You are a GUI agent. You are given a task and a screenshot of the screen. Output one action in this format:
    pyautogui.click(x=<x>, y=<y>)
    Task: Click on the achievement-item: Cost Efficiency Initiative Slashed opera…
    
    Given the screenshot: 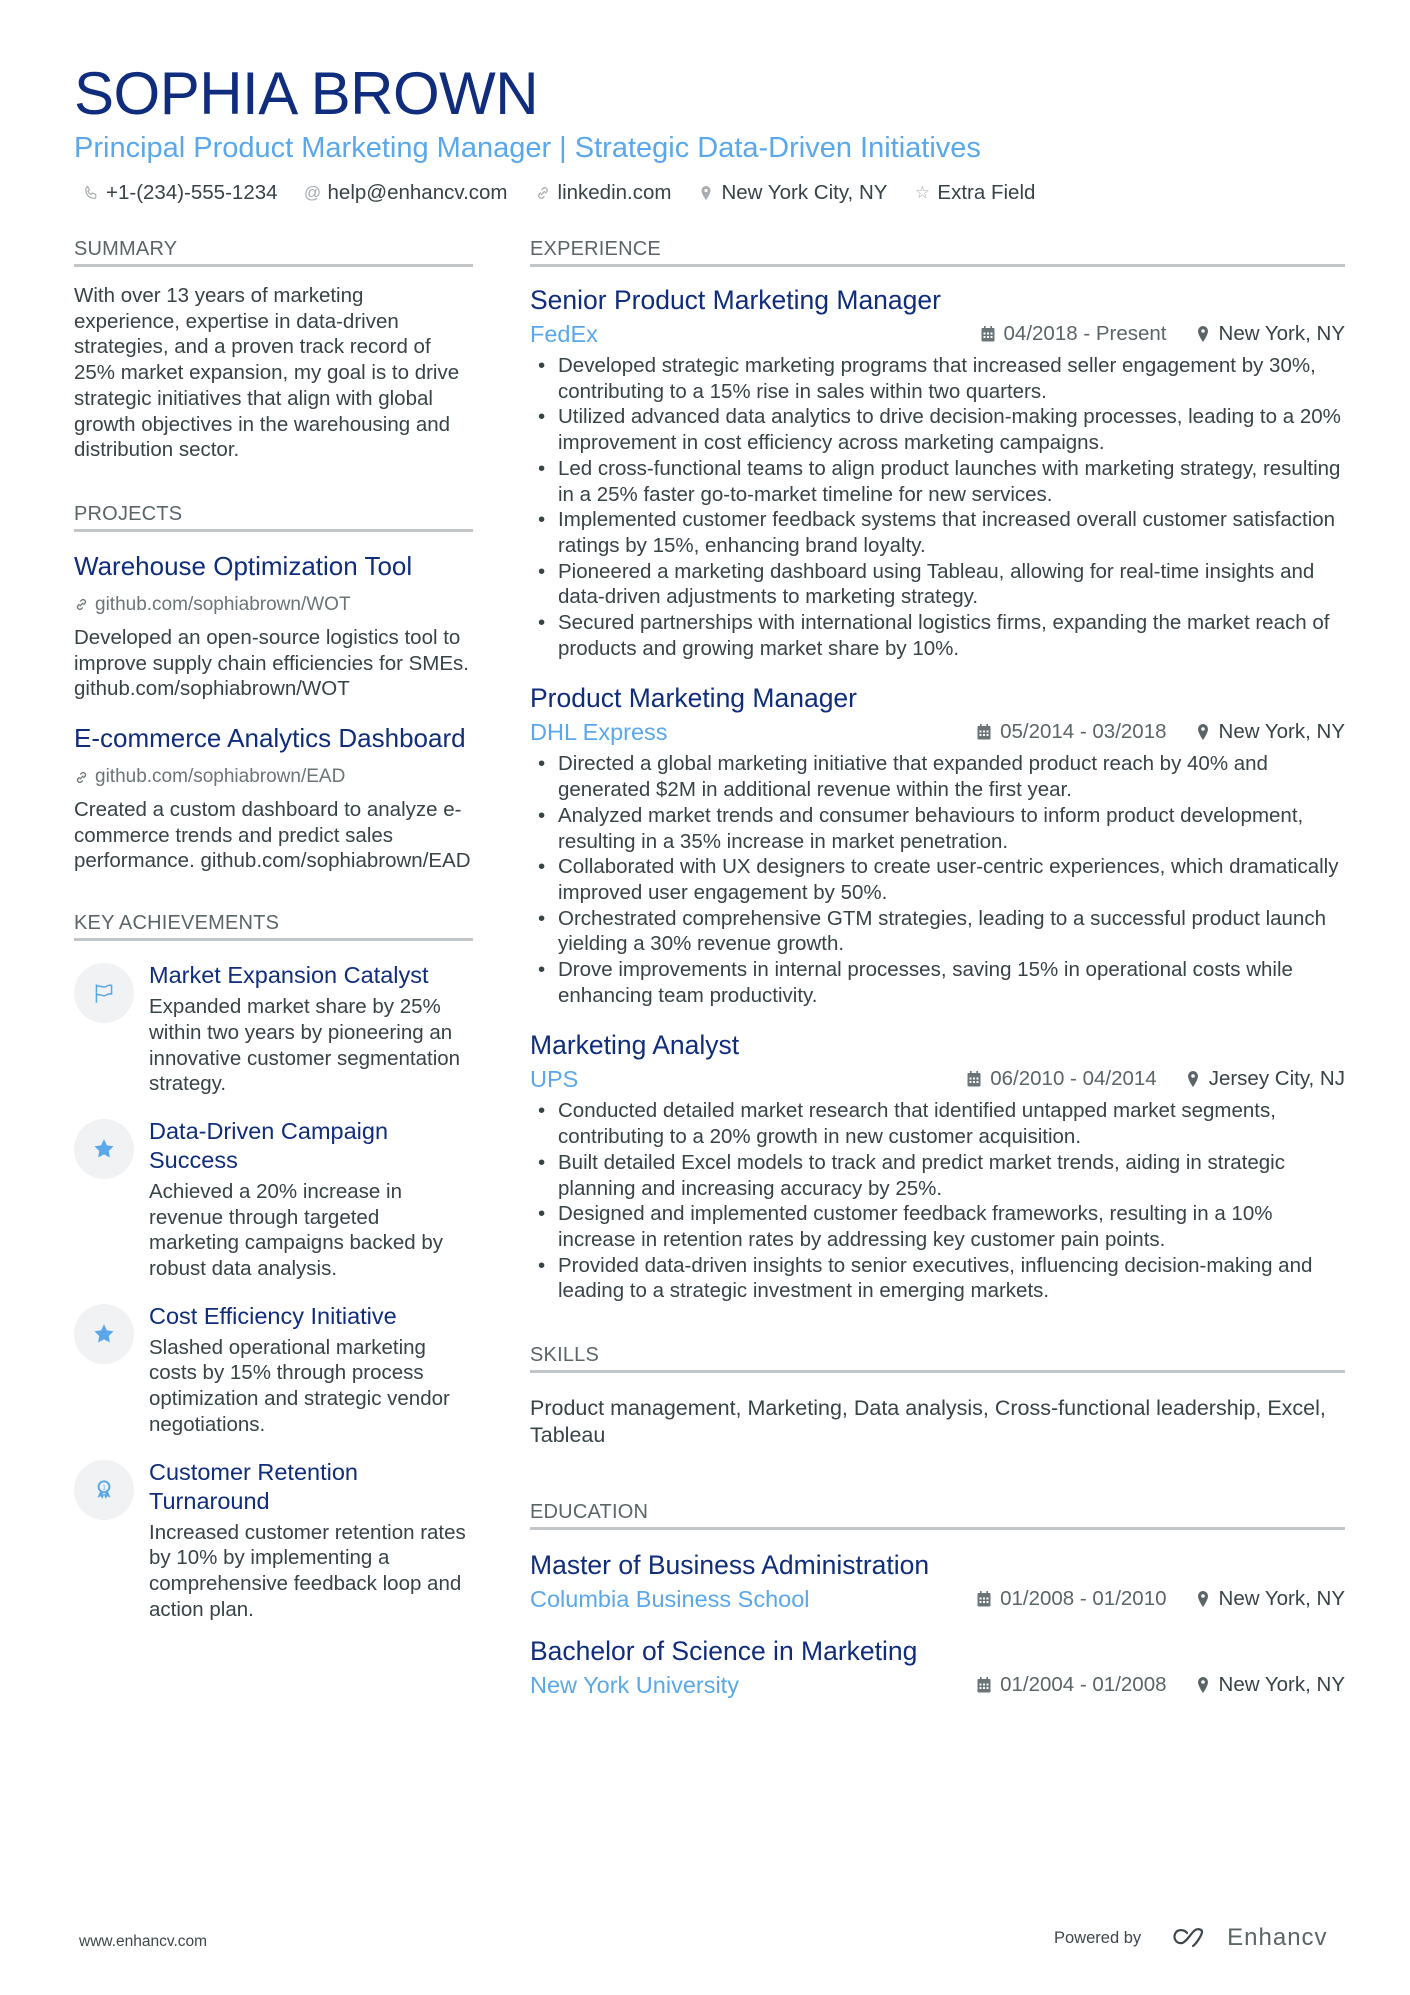 What is the action you would take?
    pyautogui.click(x=273, y=1370)
    